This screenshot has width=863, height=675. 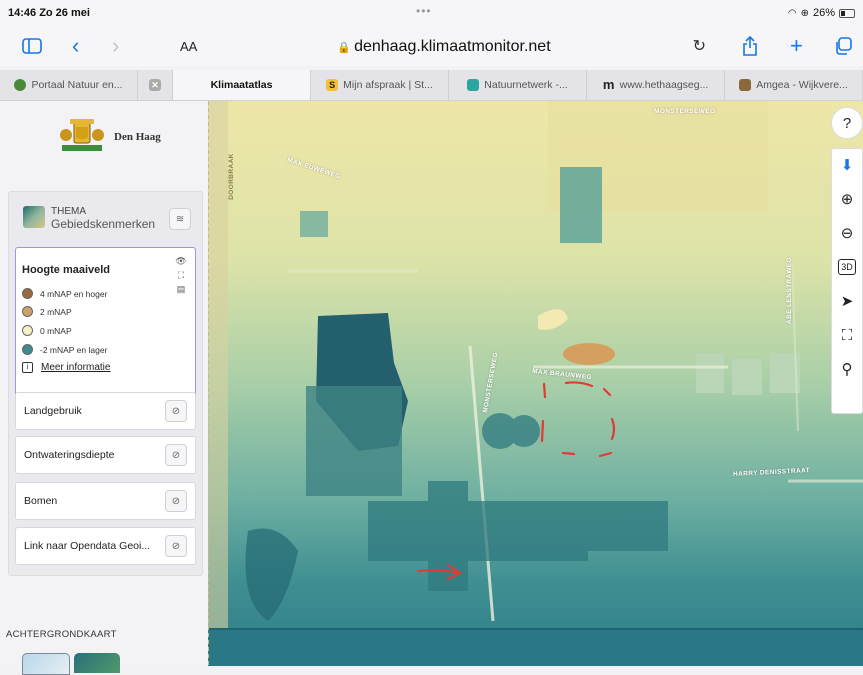 I want to click on layers-stack-button: ≋, so click(x=180, y=219).